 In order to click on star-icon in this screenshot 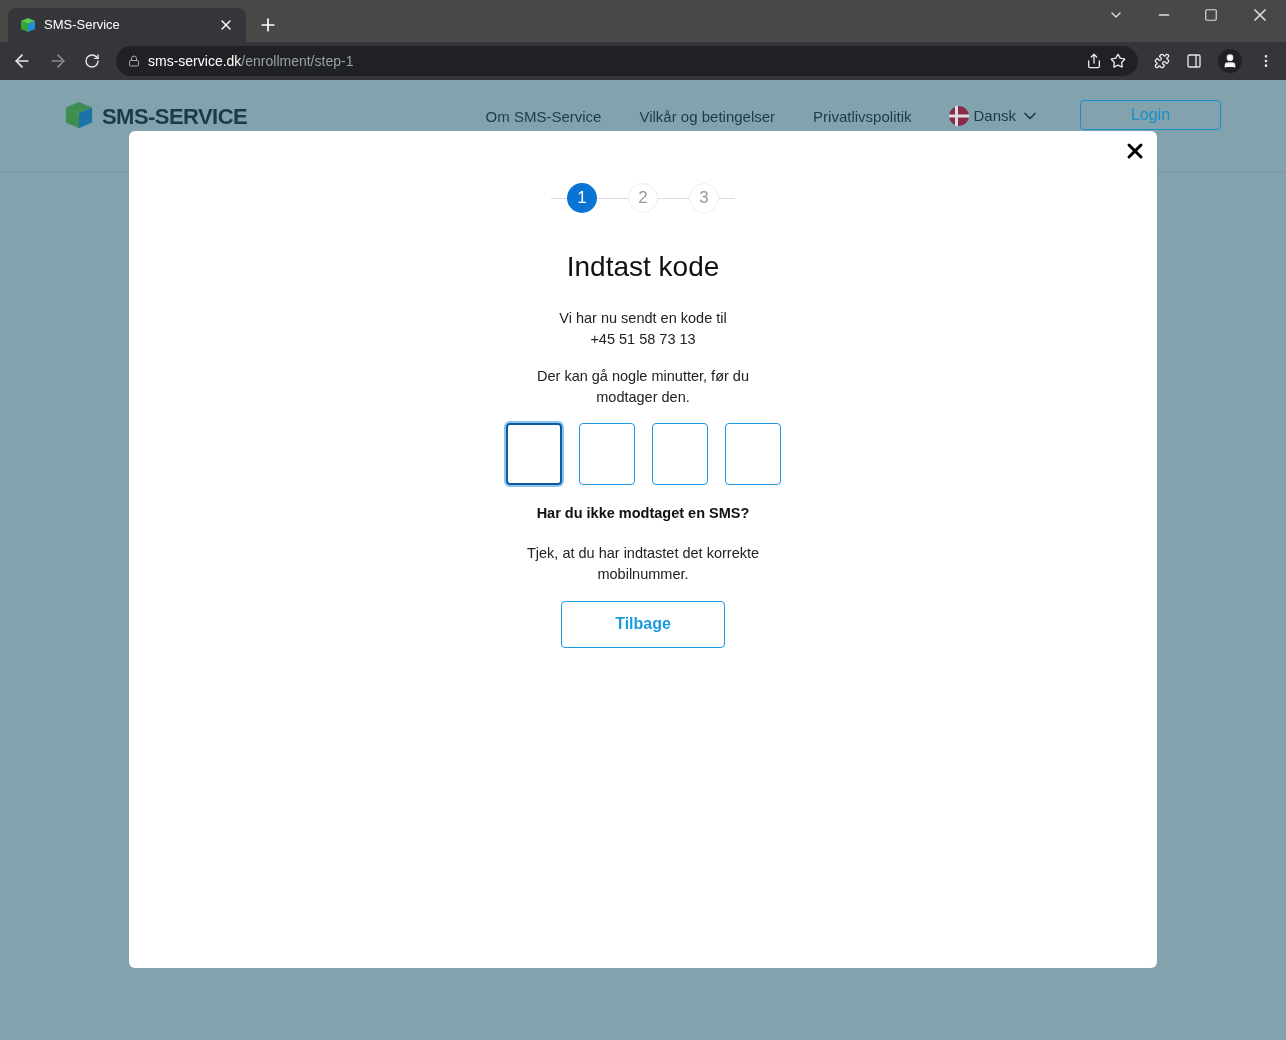, I will do `click(1118, 61)`.